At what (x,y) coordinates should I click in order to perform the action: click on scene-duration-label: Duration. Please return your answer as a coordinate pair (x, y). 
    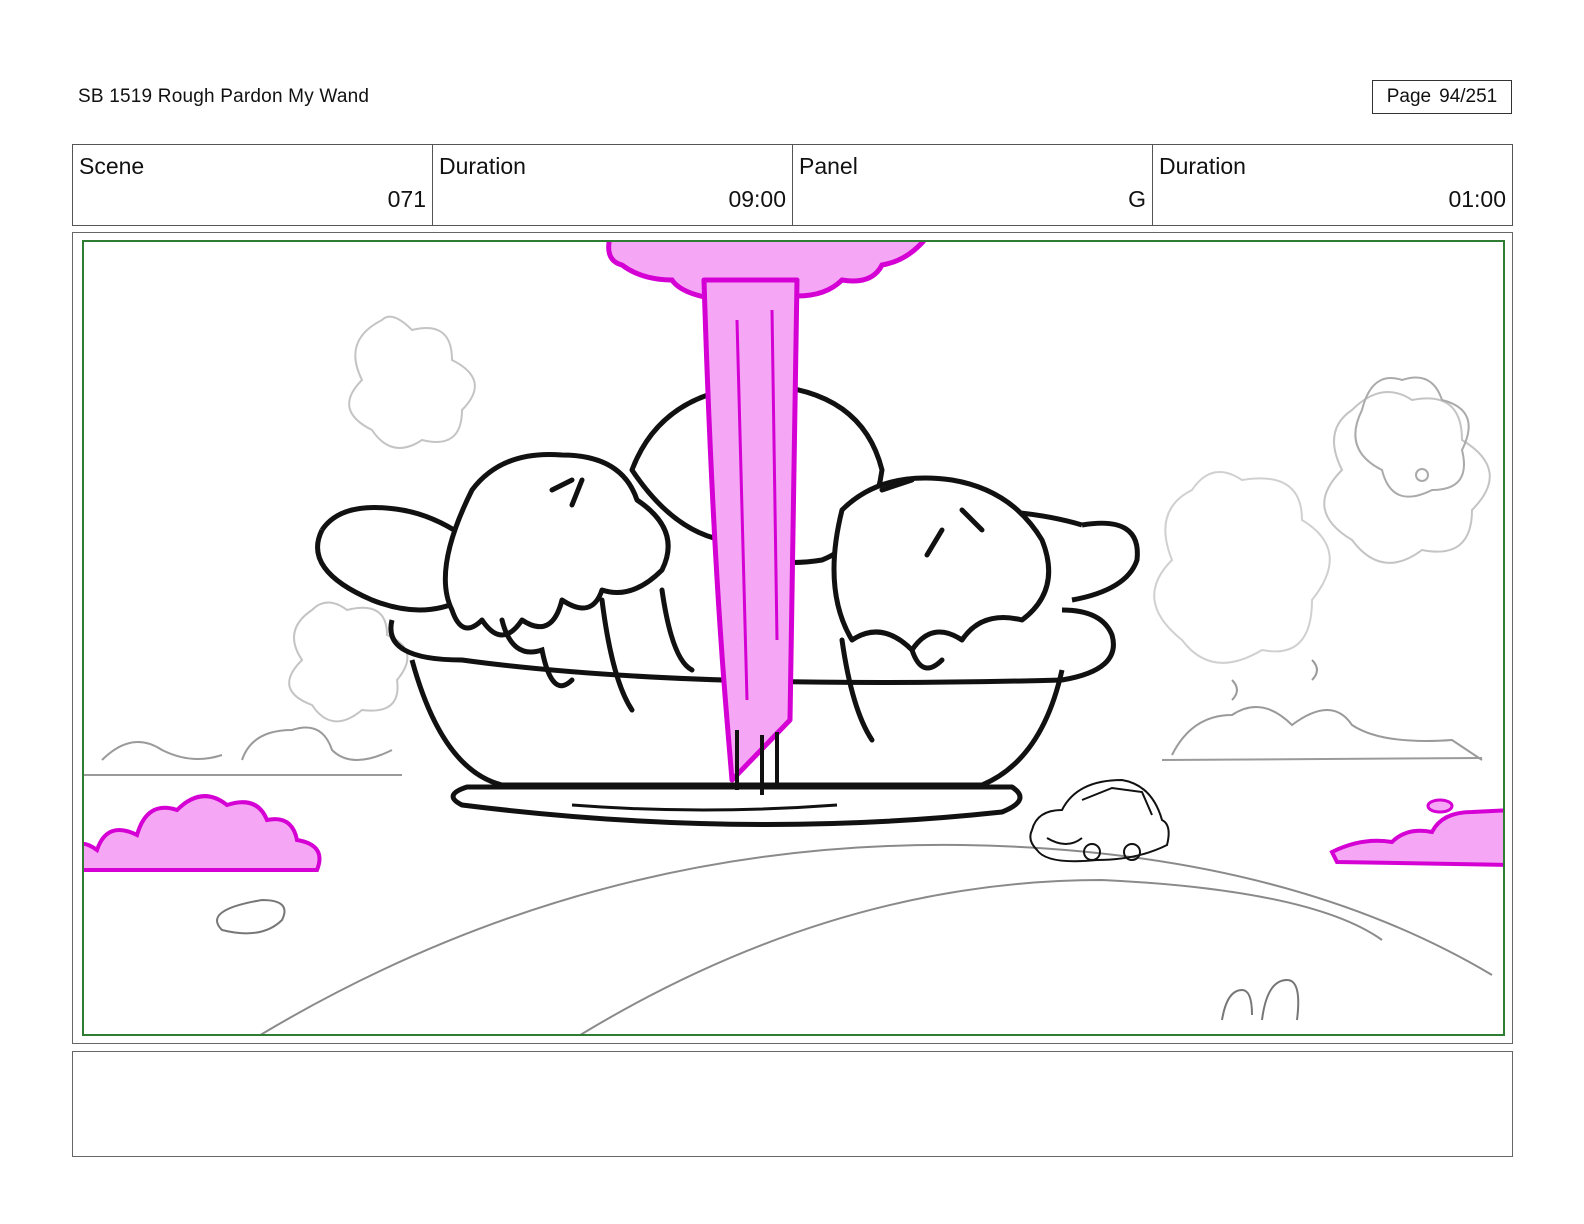
    Looking at the image, I should click on (482, 166).